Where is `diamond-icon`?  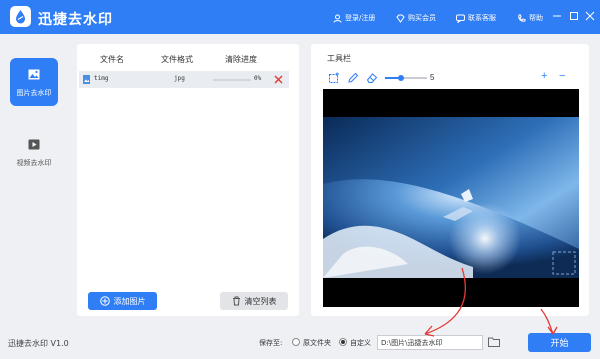 diamond-icon is located at coordinates (400, 18).